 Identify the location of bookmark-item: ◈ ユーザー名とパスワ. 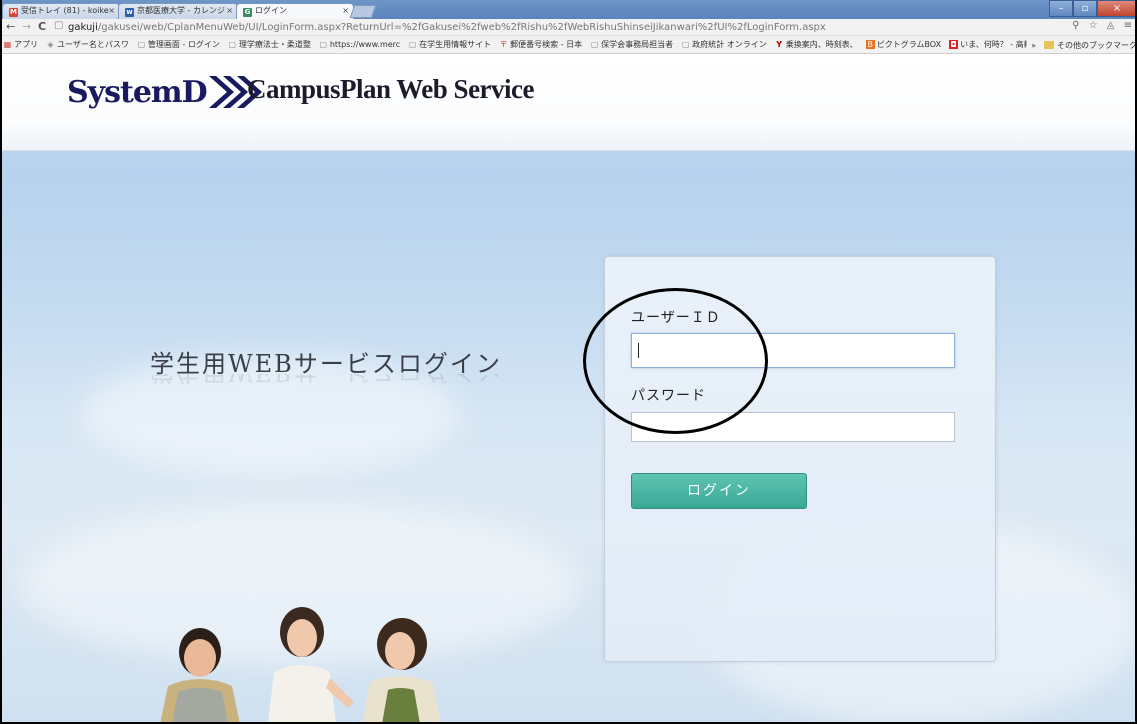
(87, 44).